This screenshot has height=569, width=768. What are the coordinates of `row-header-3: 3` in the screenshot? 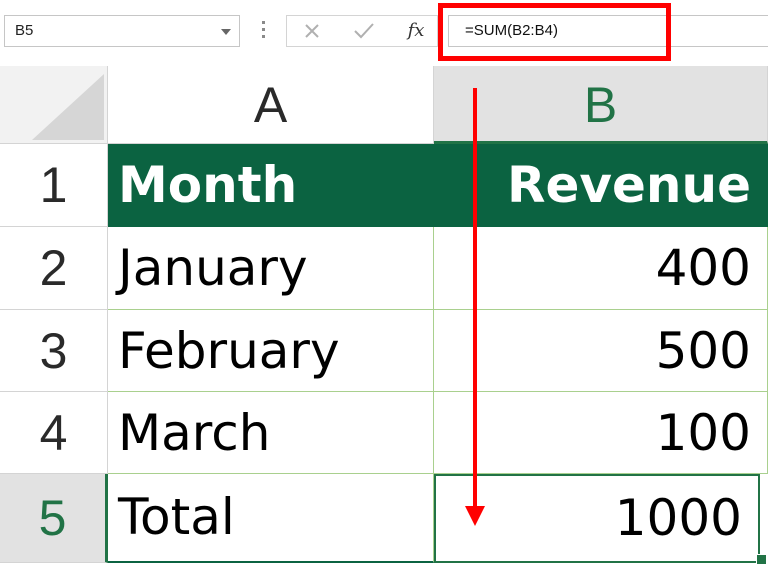 It's located at (54, 351).